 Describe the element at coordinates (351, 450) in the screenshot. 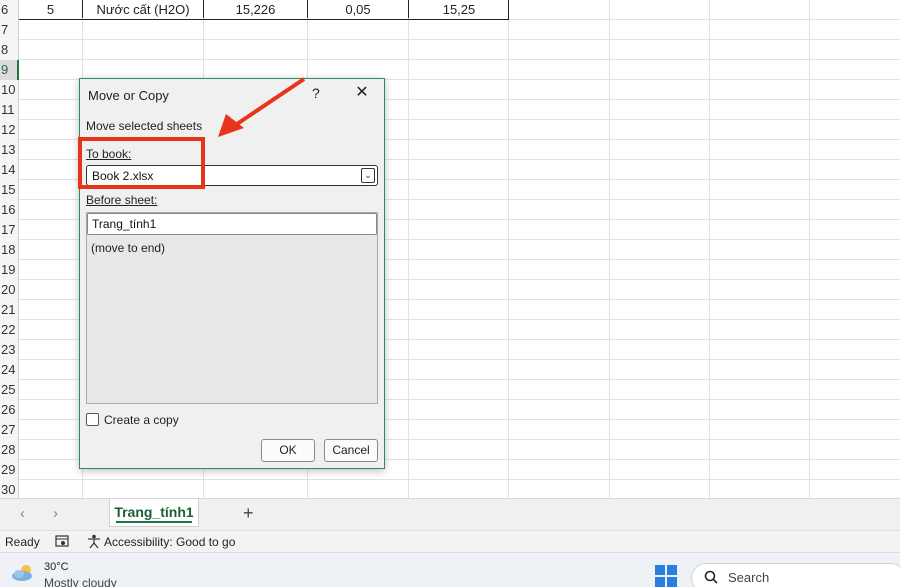

I see `cancel-button: Cancel` at that location.